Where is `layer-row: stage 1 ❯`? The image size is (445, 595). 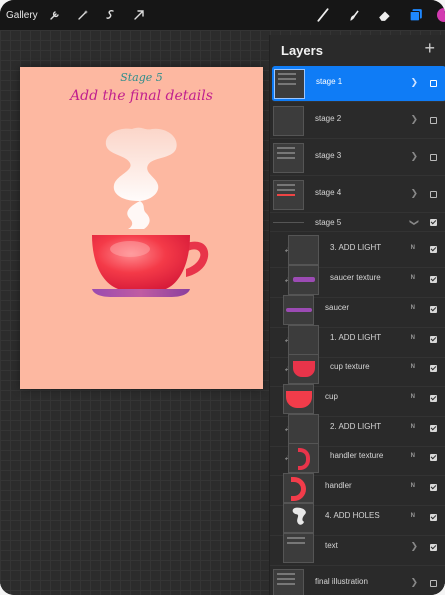
layer-row: stage 1 ❯ is located at coordinates (358, 84).